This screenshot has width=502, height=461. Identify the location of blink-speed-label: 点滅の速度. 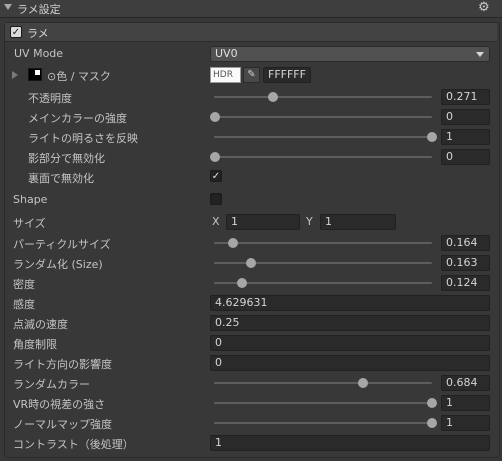
(40, 324).